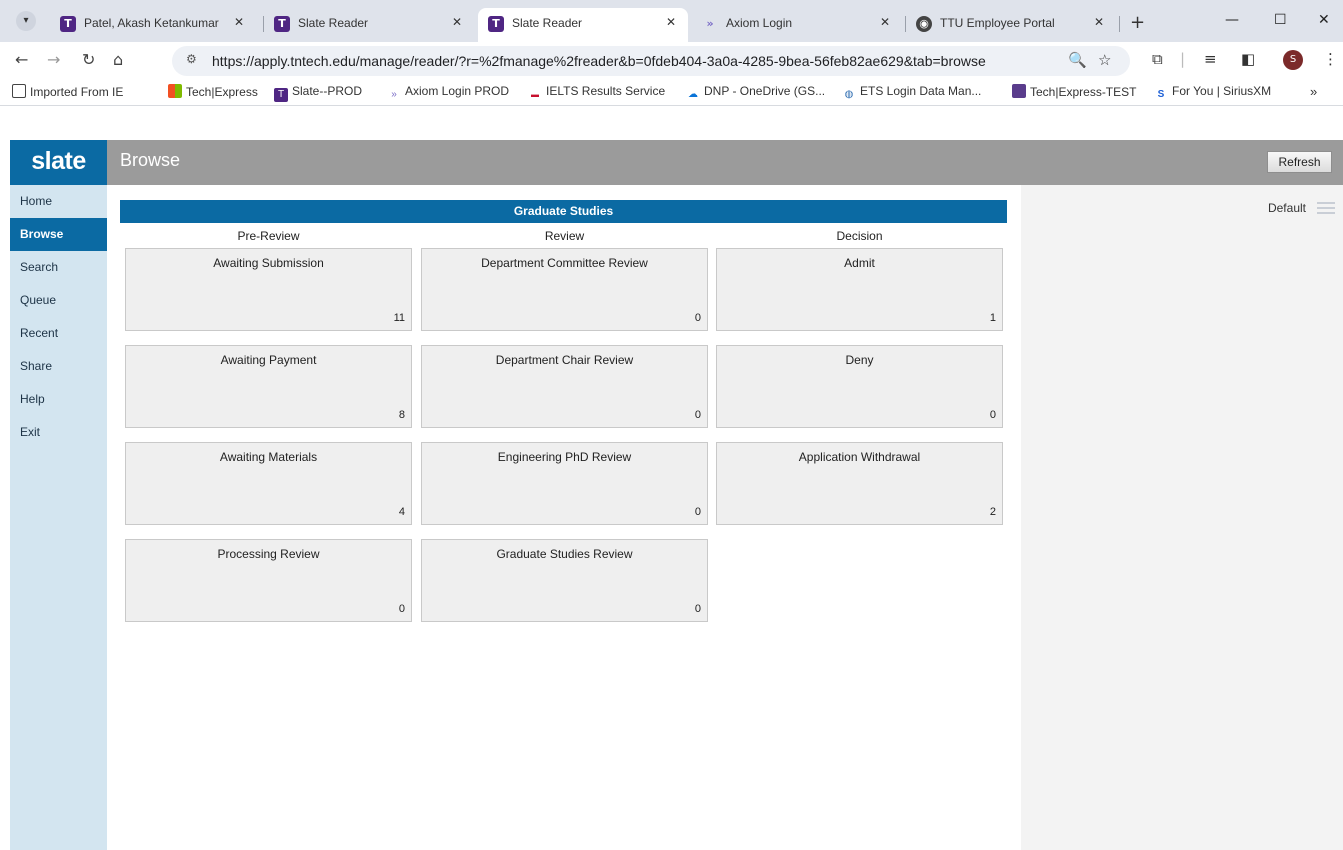 This screenshot has width=1343, height=850. Describe the element at coordinates (53, 59) in the screenshot. I see `forward-arrow-icon: →` at that location.